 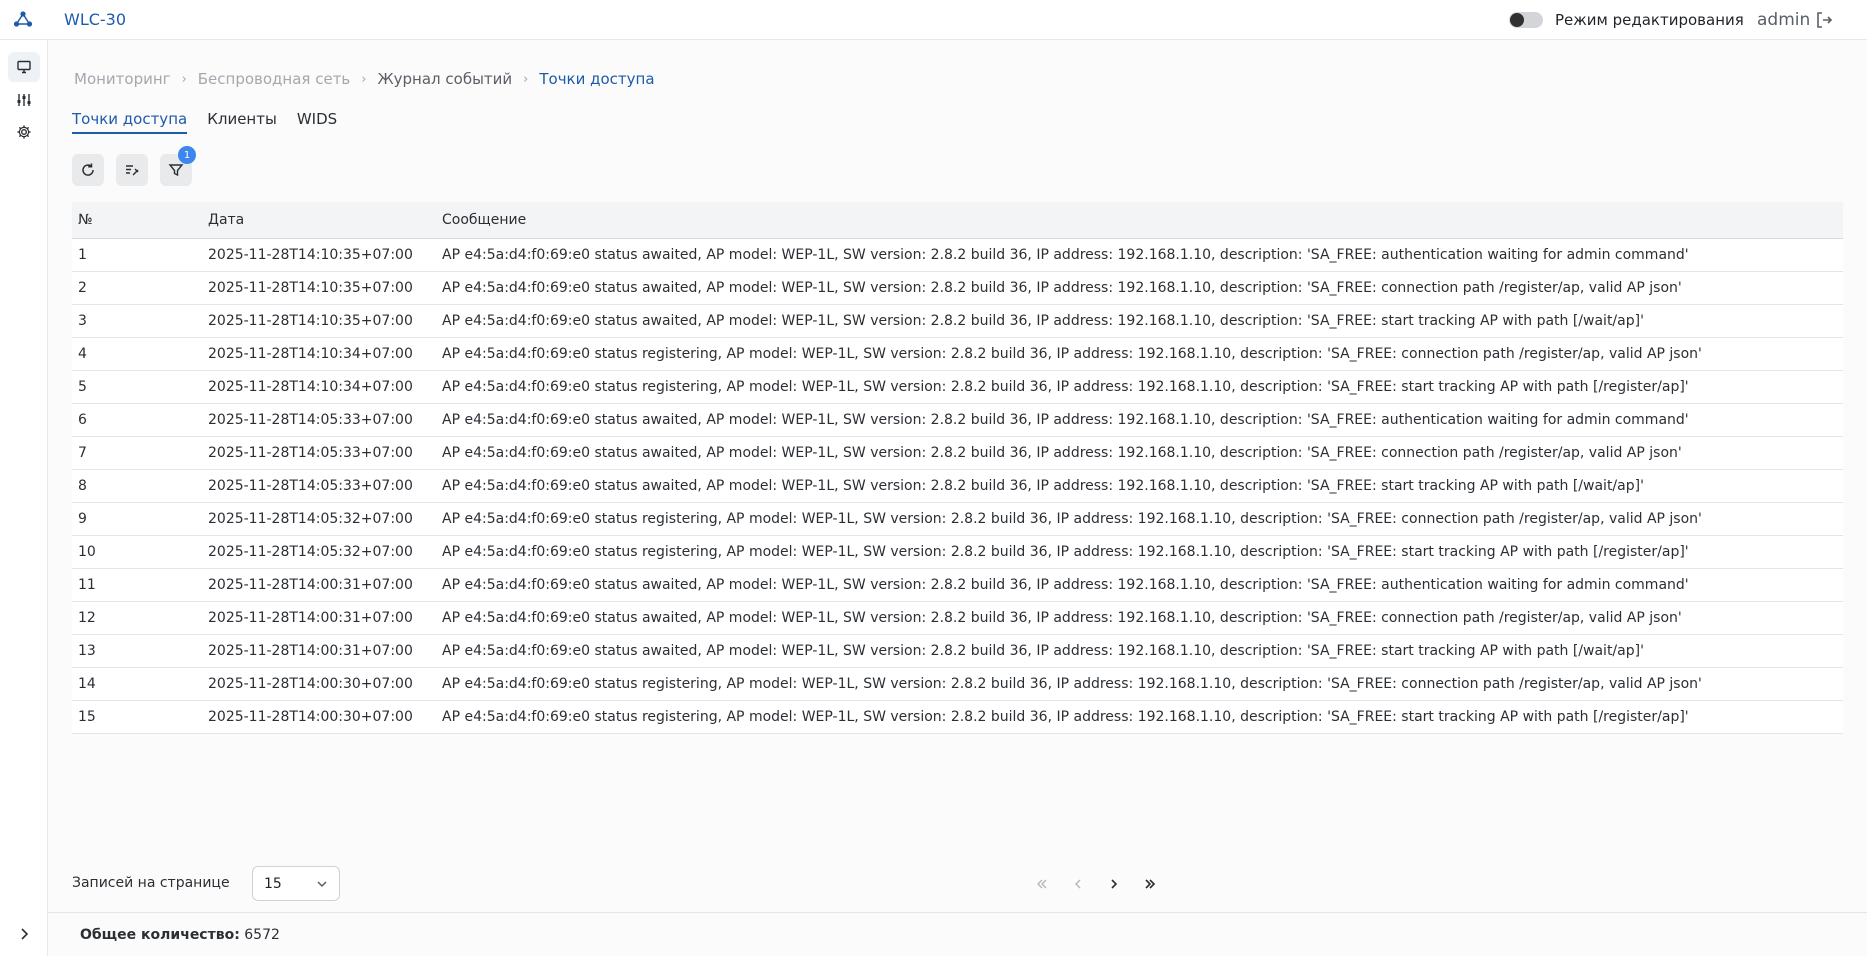 I want to click on per-page-select: 15, so click(x=296, y=883).